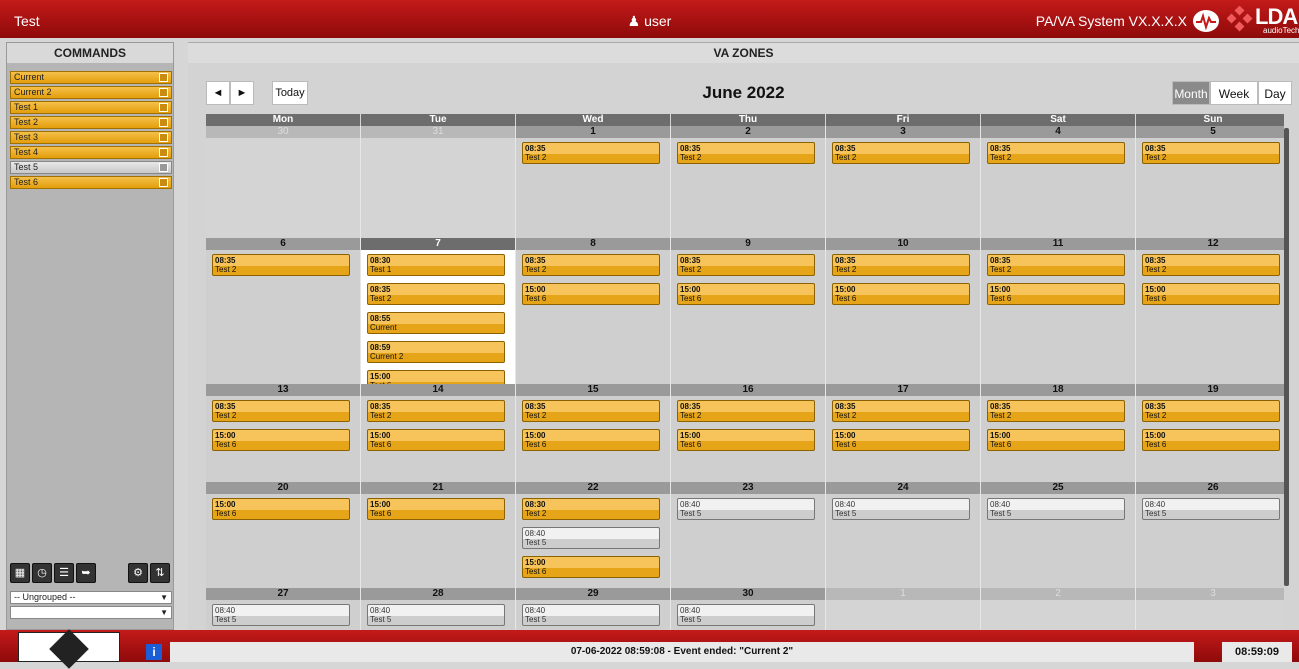 The width and height of the screenshot is (1299, 669). Describe the element at coordinates (1058, 609) in the screenshot. I see `day-cell: 2` at that location.